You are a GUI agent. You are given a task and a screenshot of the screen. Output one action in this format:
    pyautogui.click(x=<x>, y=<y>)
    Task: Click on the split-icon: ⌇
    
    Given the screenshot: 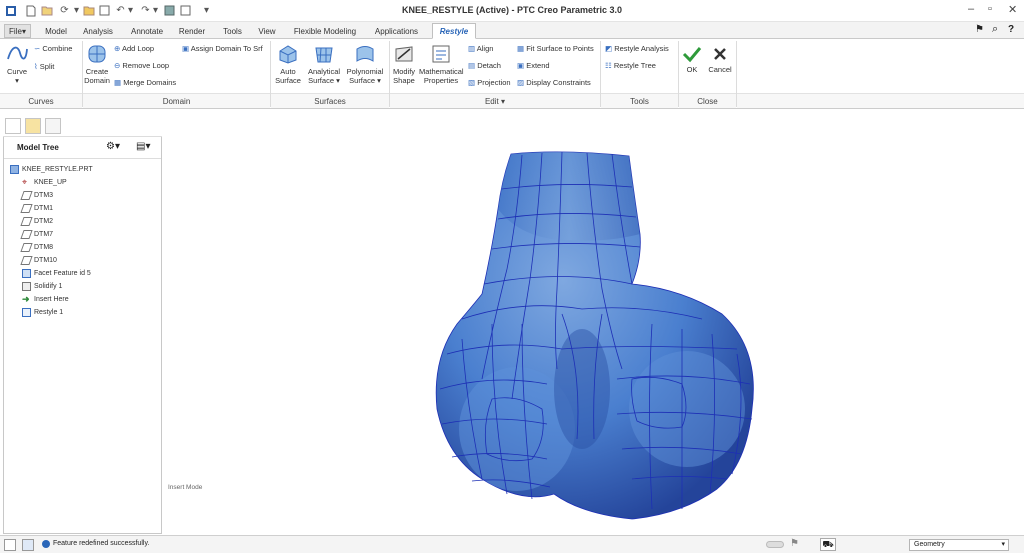 What is the action you would take?
    pyautogui.click(x=36, y=66)
    